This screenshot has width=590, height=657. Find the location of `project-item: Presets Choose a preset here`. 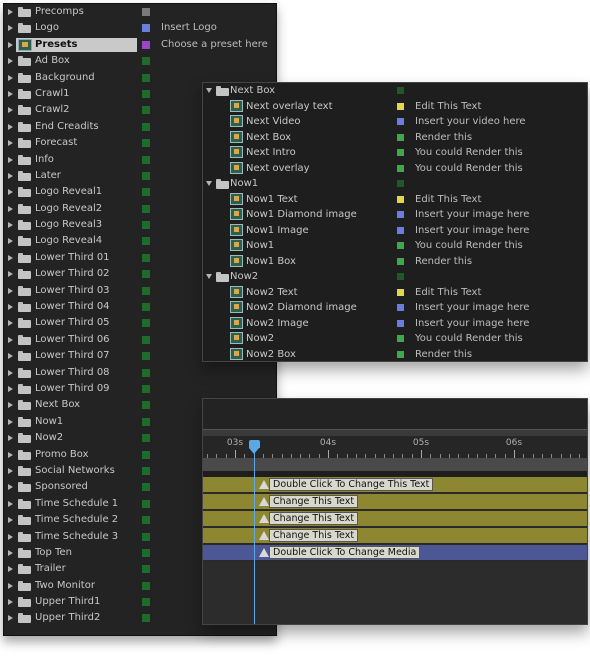

project-item: Presets Choose a preset here is located at coordinates (140, 45).